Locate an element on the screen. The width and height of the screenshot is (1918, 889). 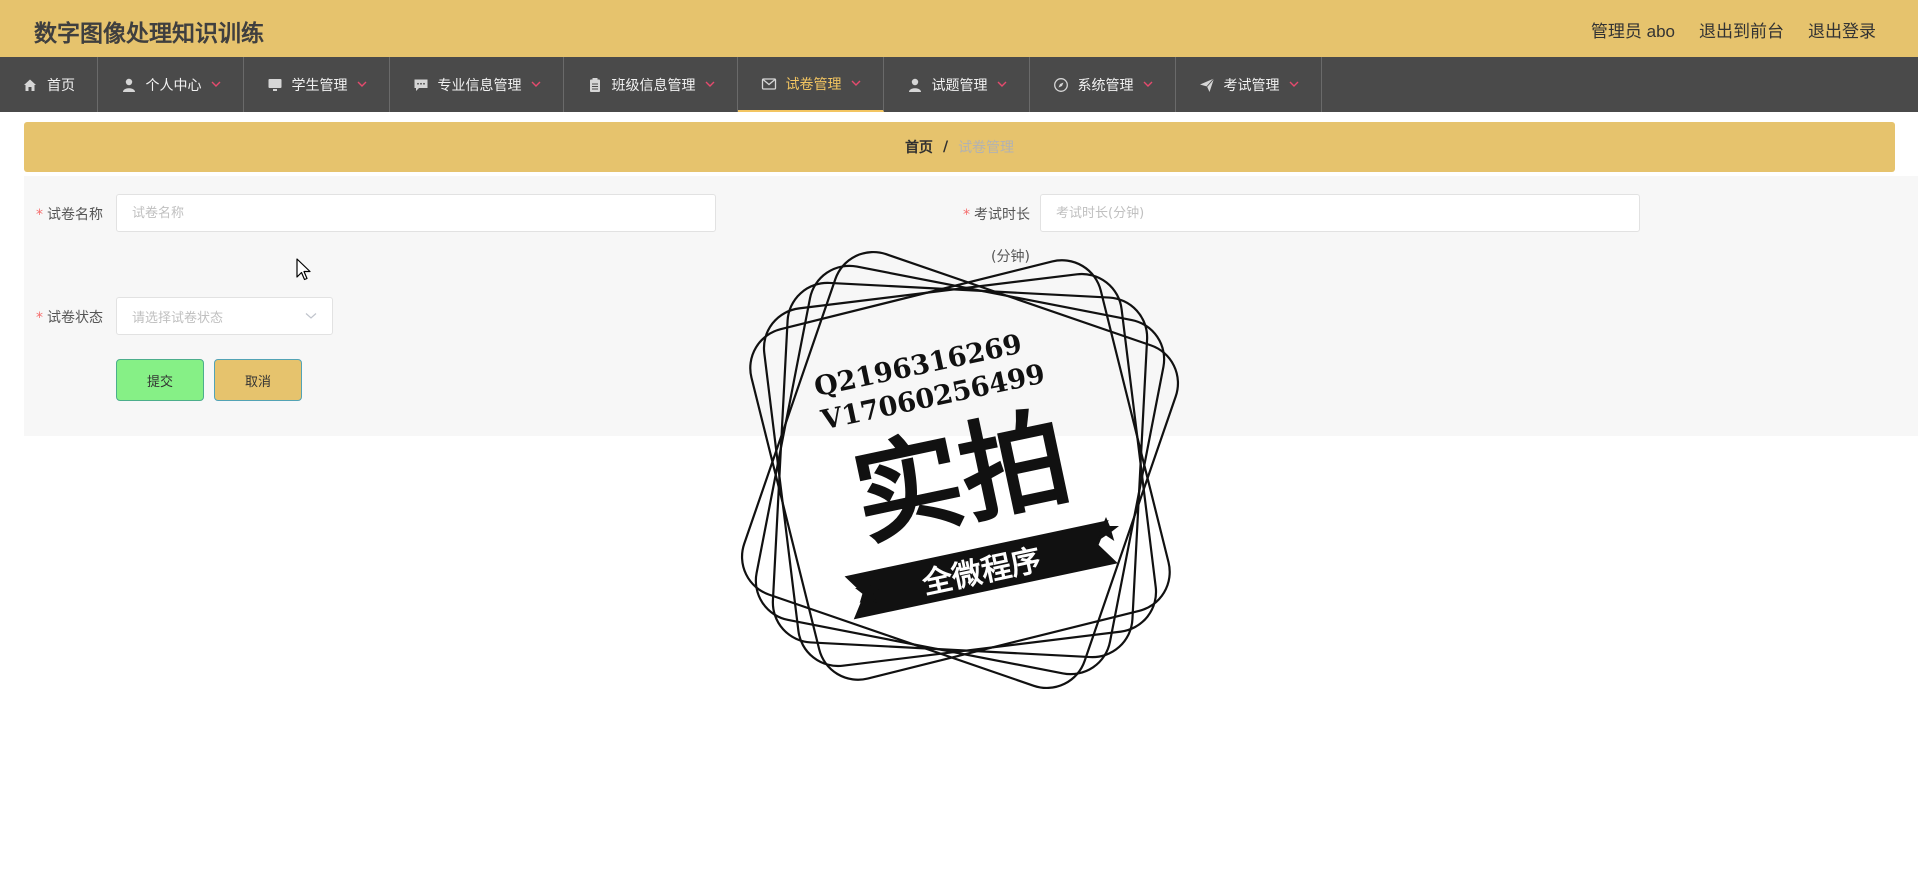
paper-name-label: * 试卷名称 is located at coordinates (69, 215).